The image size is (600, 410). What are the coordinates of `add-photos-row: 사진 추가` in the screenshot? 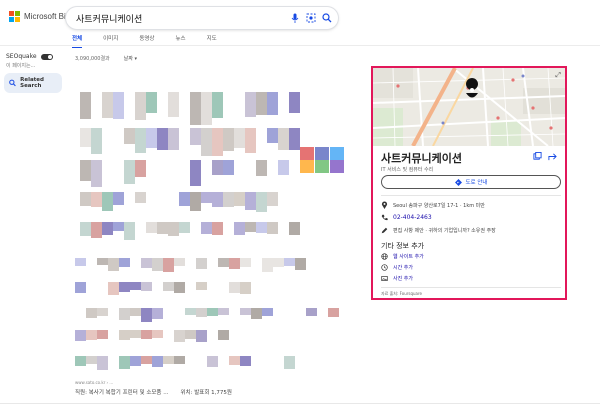 It's located at (397, 278).